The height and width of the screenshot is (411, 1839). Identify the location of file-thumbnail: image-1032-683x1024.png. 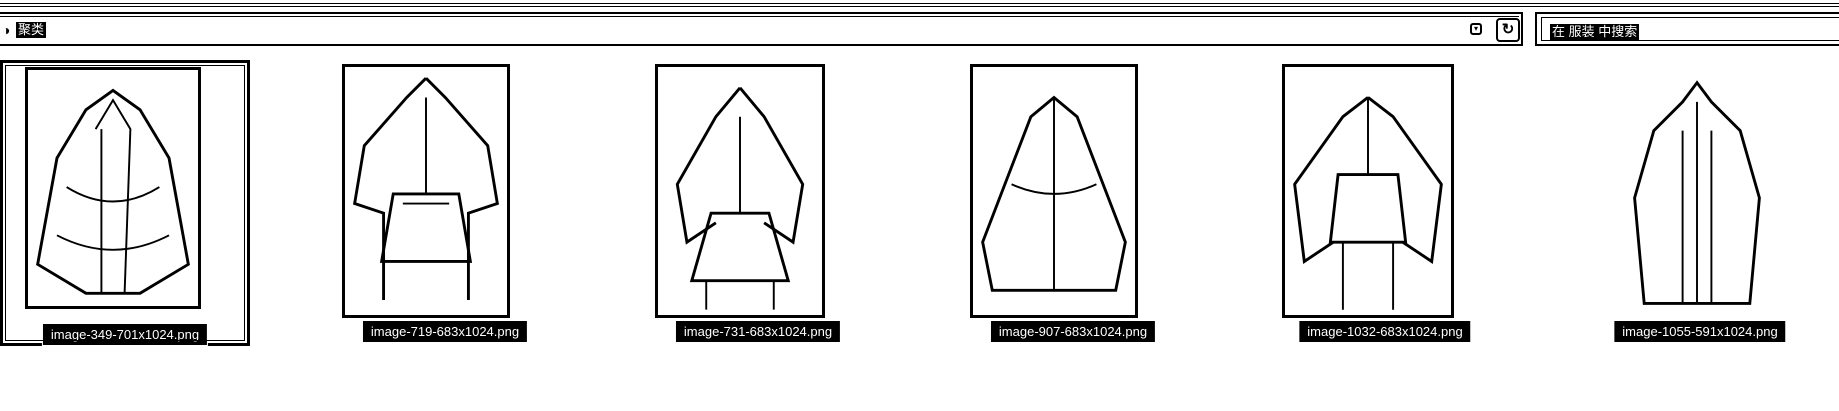
(1385, 203).